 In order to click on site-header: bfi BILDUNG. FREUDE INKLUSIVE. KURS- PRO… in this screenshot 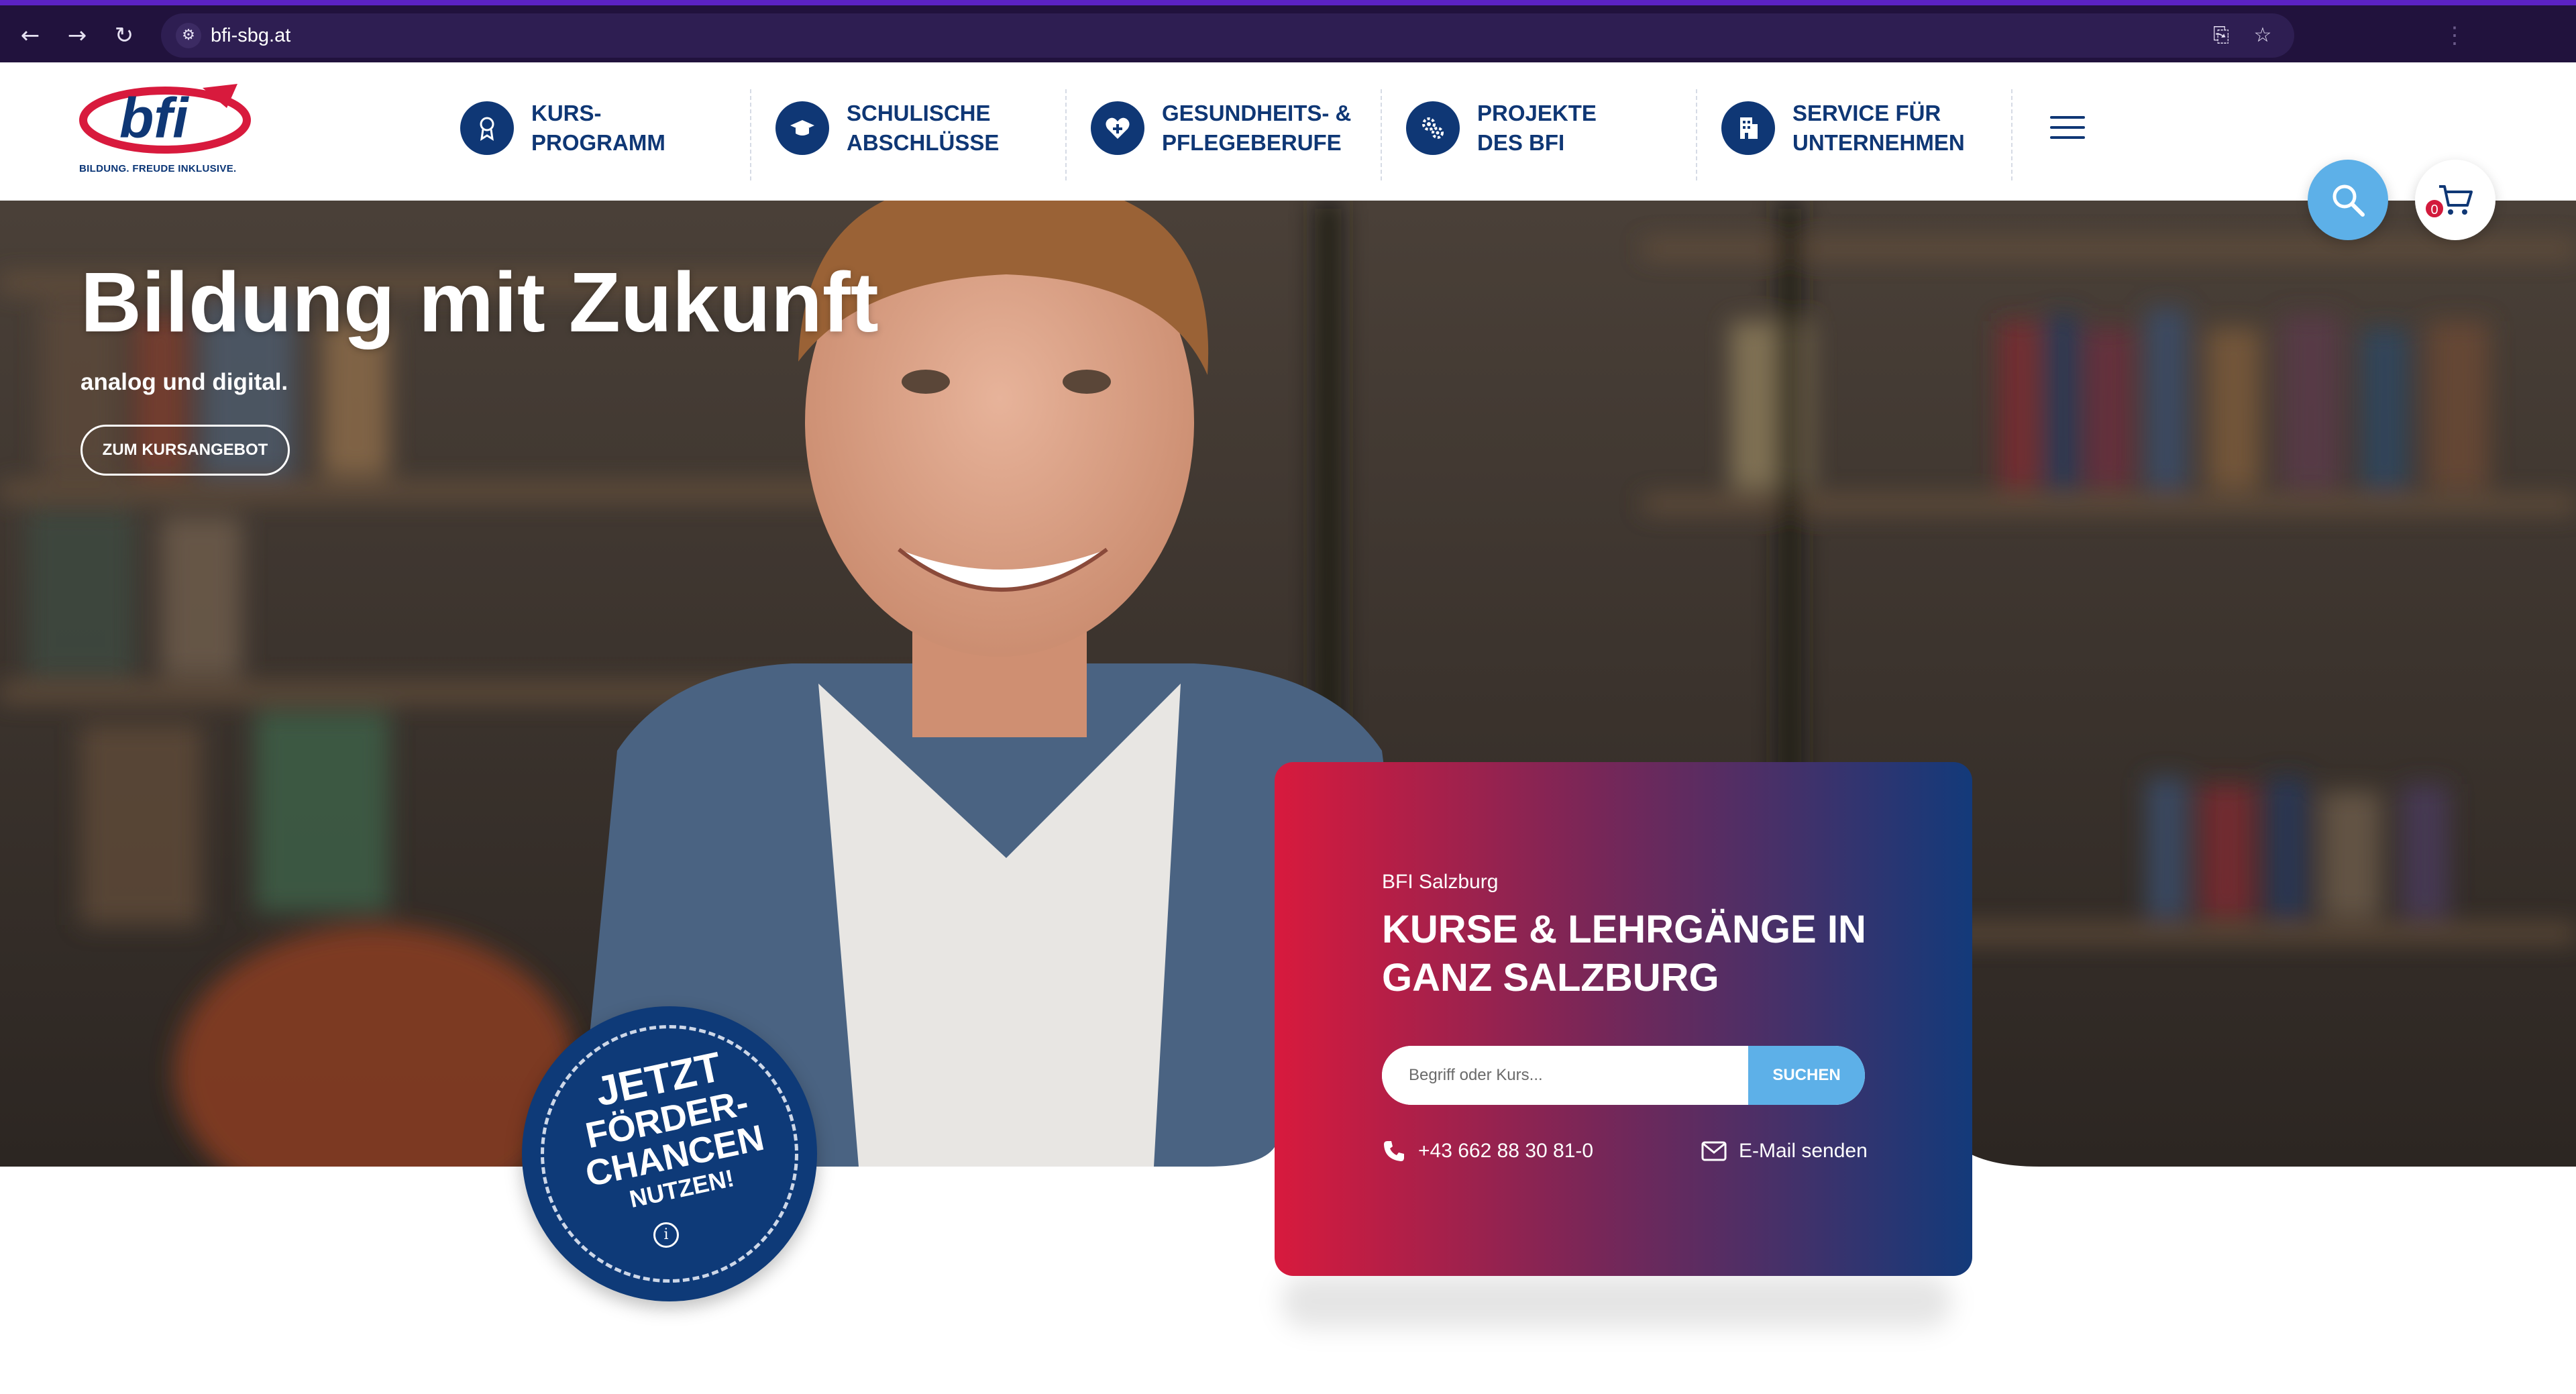, I will do `click(1288, 131)`.